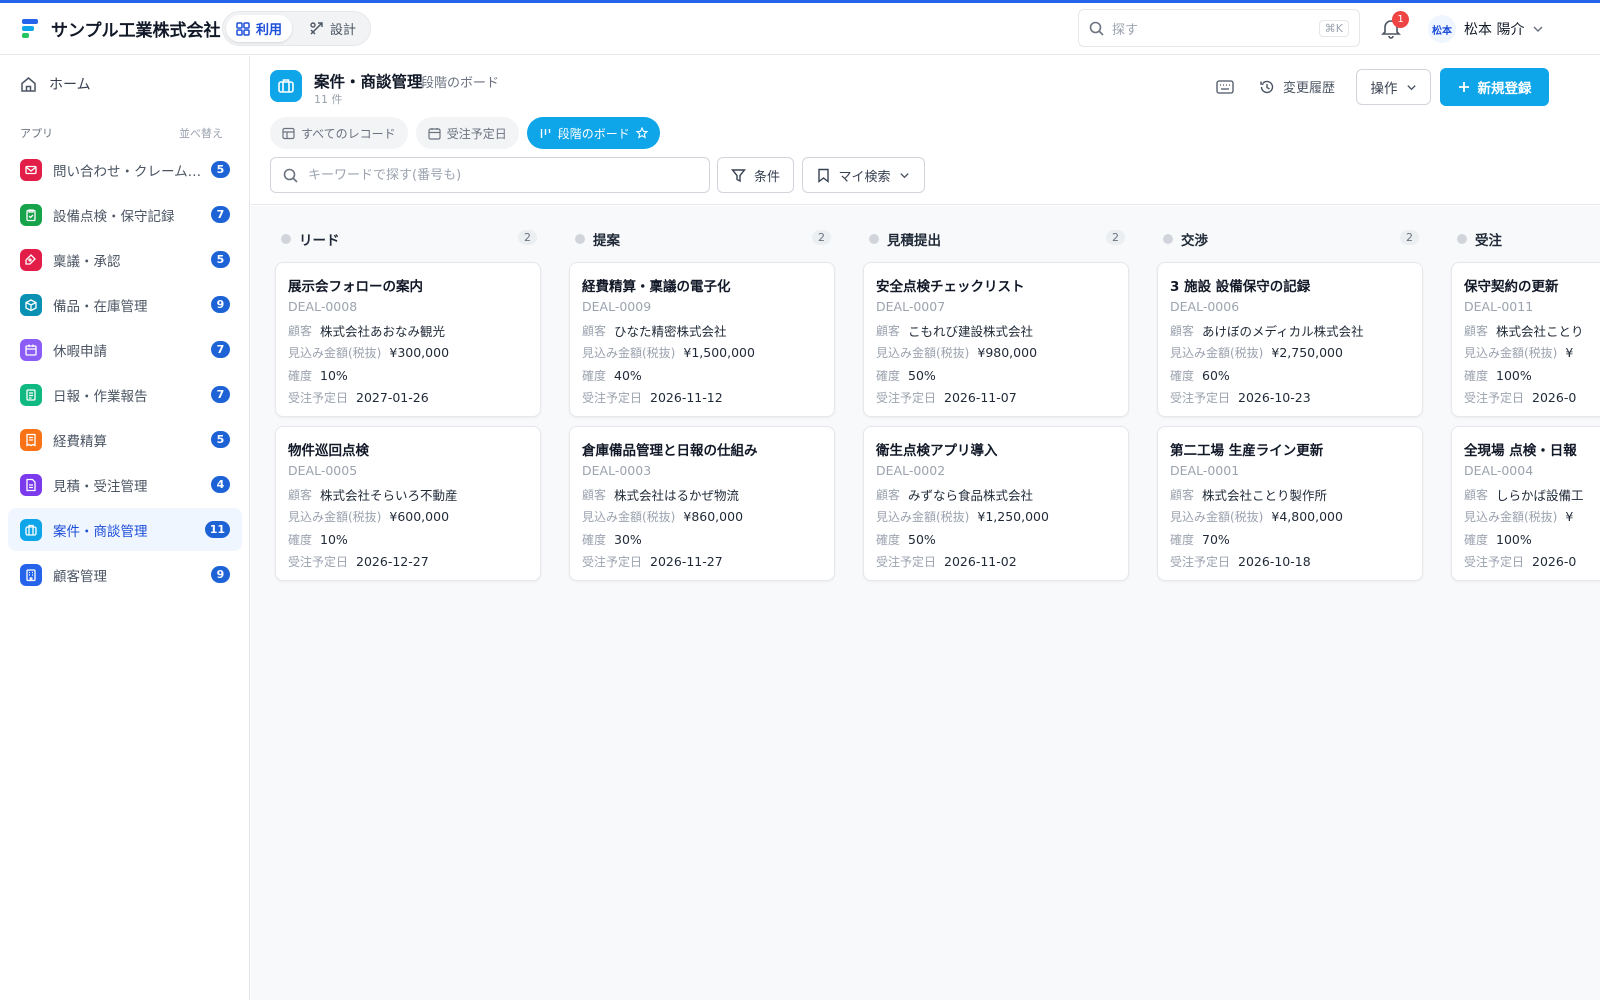 The width and height of the screenshot is (1600, 1000). I want to click on conditions-button: 条件, so click(755, 175).